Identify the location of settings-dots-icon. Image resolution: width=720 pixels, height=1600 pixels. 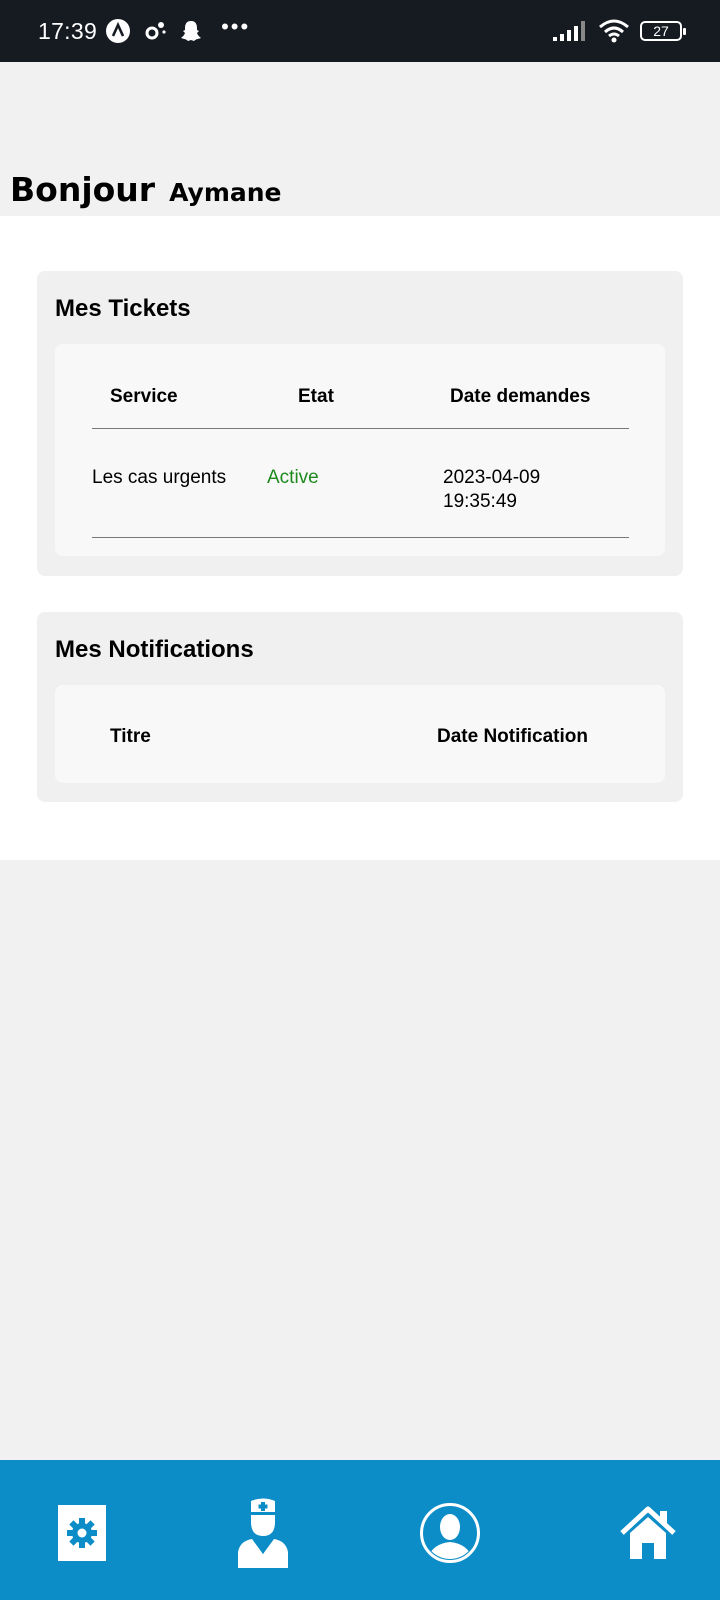
(155, 31).